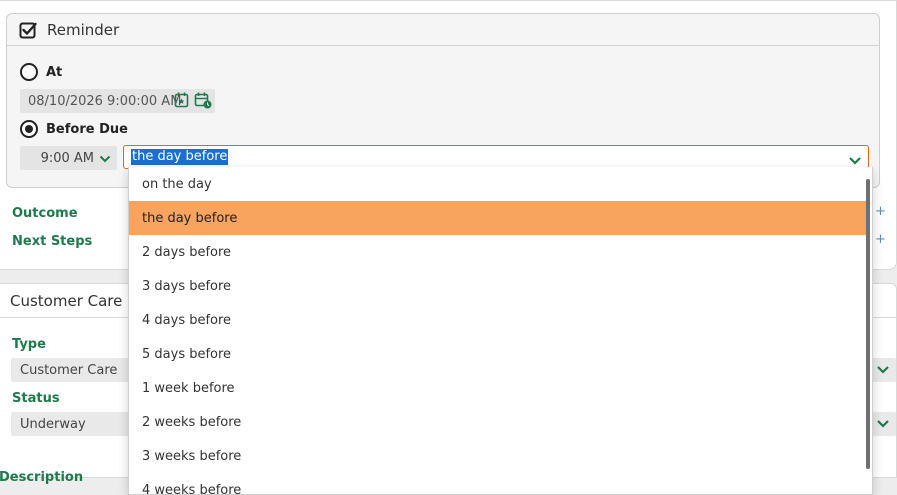  Describe the element at coordinates (203, 100) in the screenshot. I see `calendar-clock-icon` at that location.